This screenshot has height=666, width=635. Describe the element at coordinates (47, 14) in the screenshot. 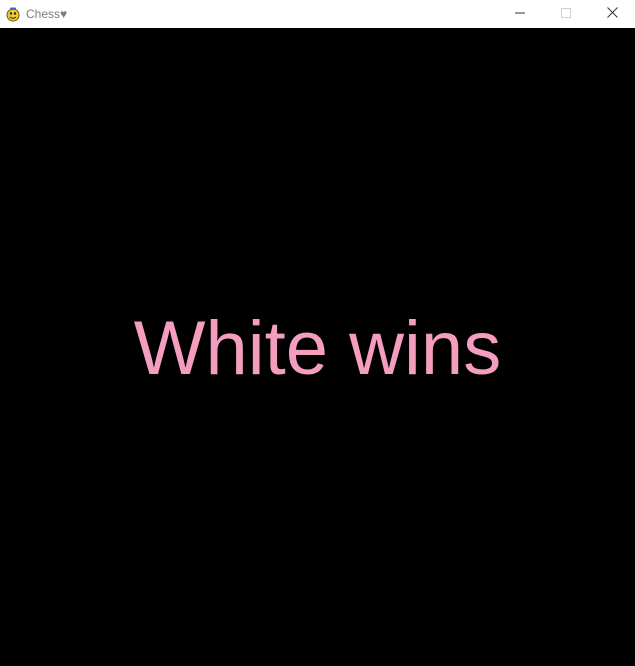

I see `window-title: Chess♥` at that location.